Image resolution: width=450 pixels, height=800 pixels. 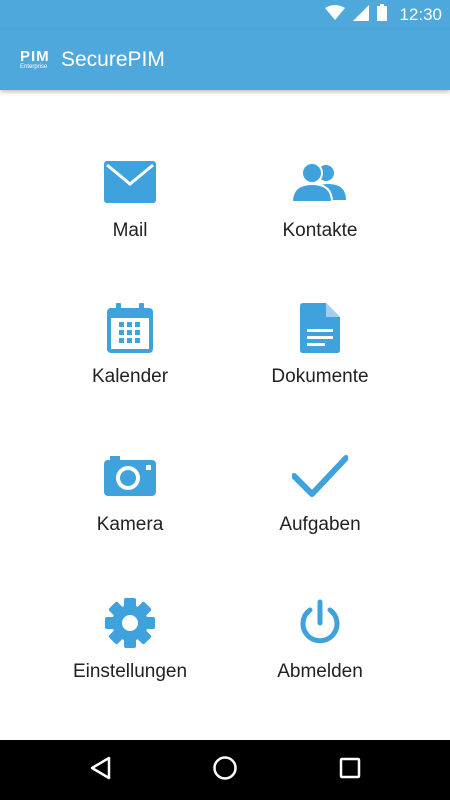 What do you see at coordinates (225, 60) in the screenshot?
I see `app-bar: PIM Enterprise SecurePIM` at bounding box center [225, 60].